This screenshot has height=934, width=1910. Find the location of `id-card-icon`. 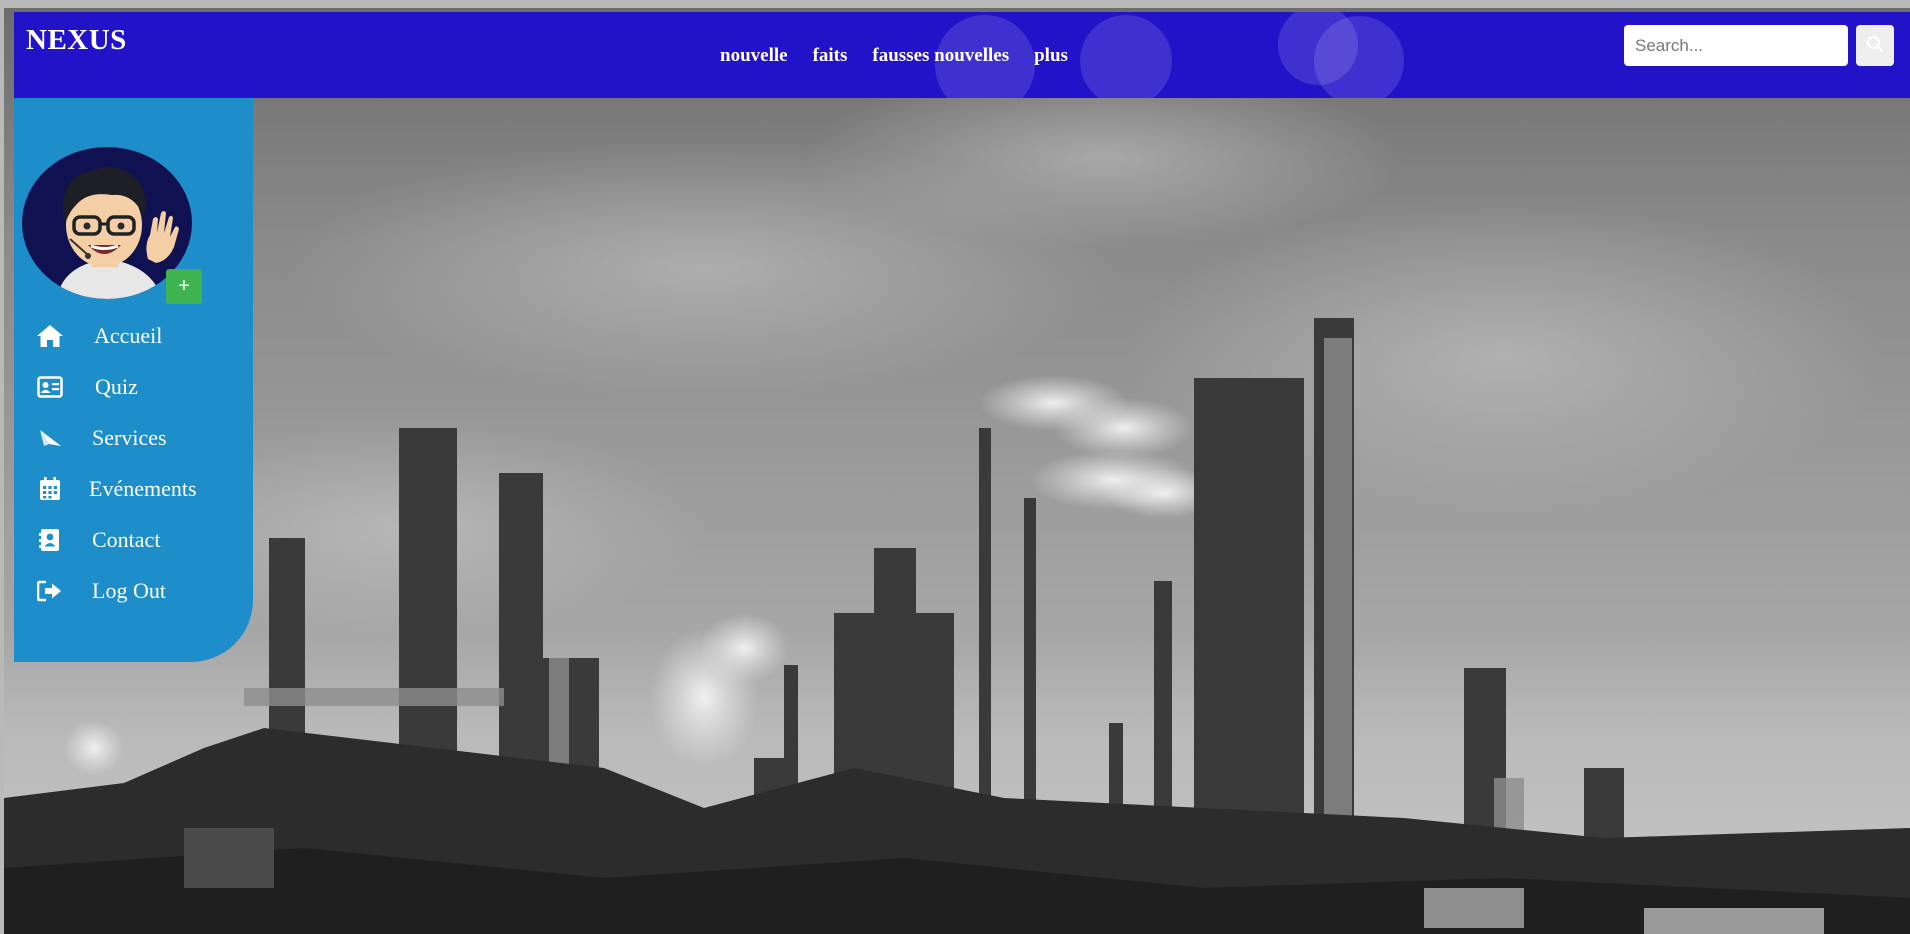

id-card-icon is located at coordinates (50, 387).